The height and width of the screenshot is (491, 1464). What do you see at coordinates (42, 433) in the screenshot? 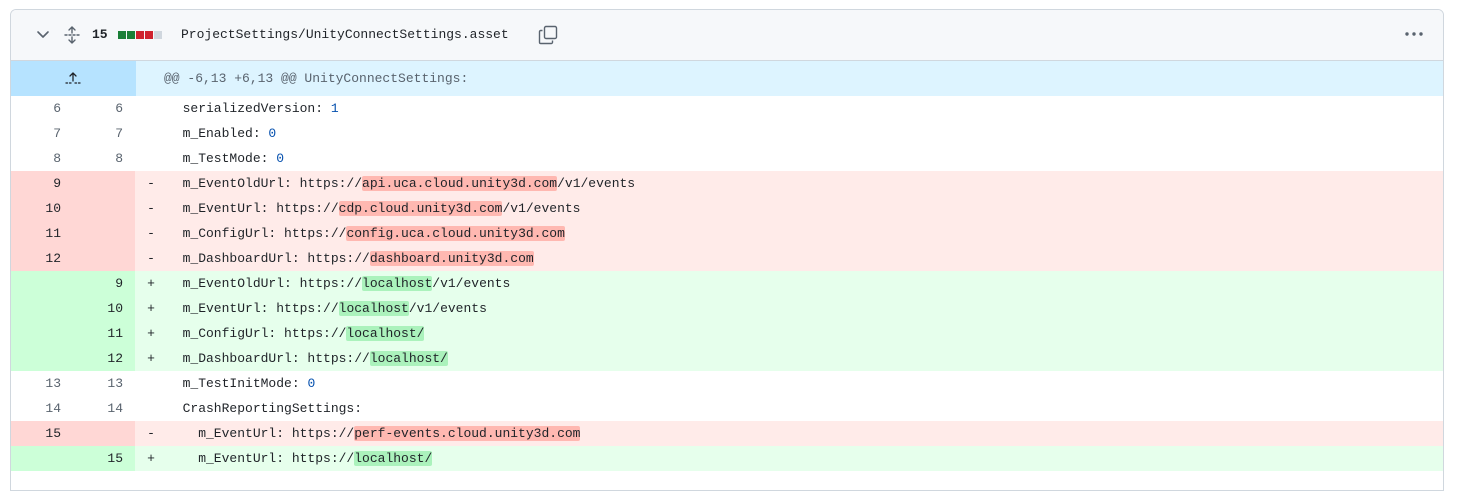
I see `old-line-number: 15` at bounding box center [42, 433].